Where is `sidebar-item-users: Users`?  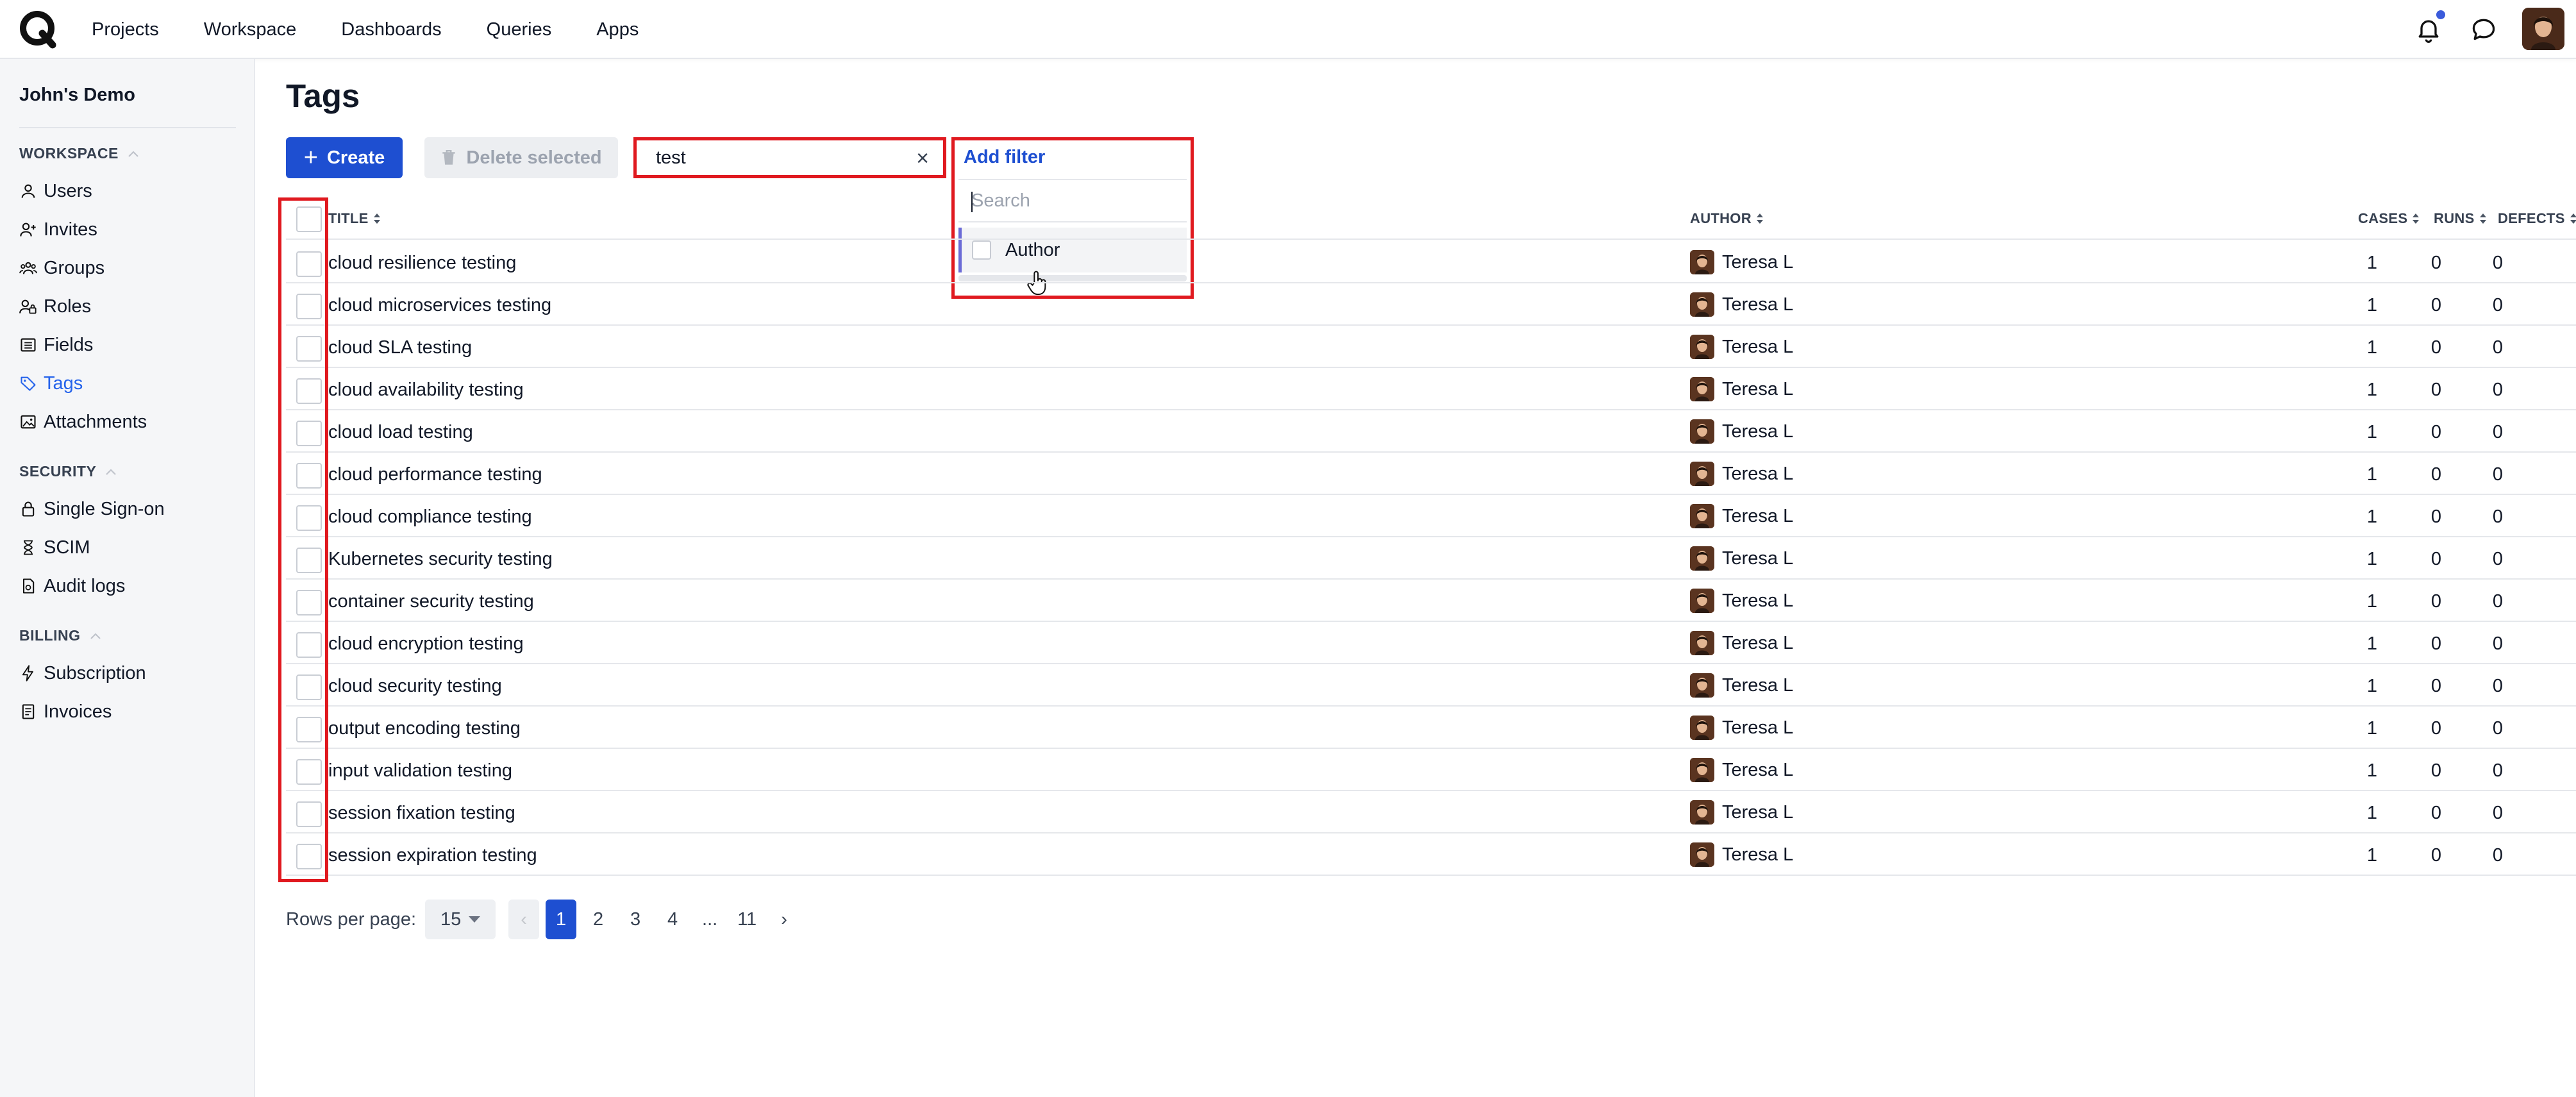
sidebar-item-users: Users is located at coordinates (55, 191).